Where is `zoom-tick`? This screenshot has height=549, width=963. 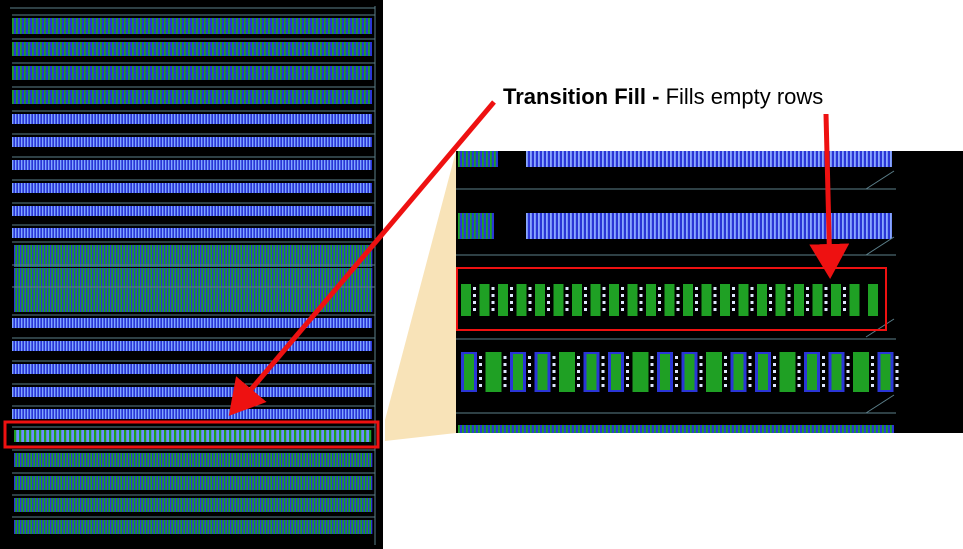 zoom-tick is located at coordinates (880, 404).